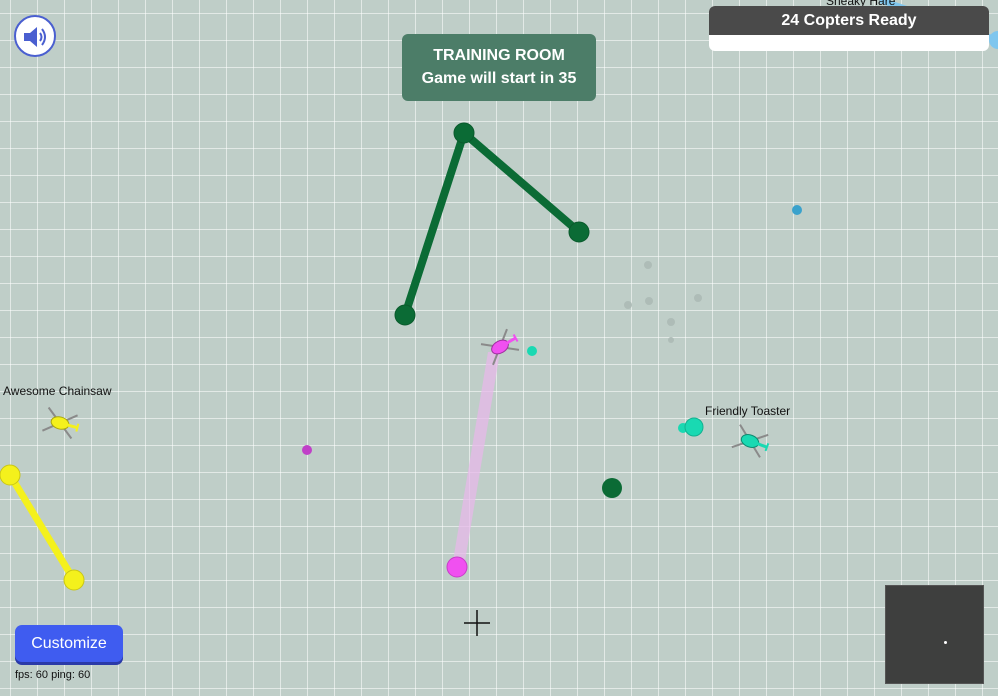 This screenshot has height=696, width=998. Describe the element at coordinates (499, 55) in the screenshot. I see `room-title: TRAINING ROOM` at that location.